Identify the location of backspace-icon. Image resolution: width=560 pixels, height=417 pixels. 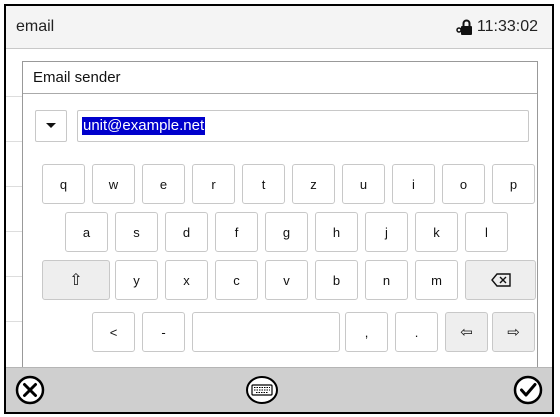
(500, 280).